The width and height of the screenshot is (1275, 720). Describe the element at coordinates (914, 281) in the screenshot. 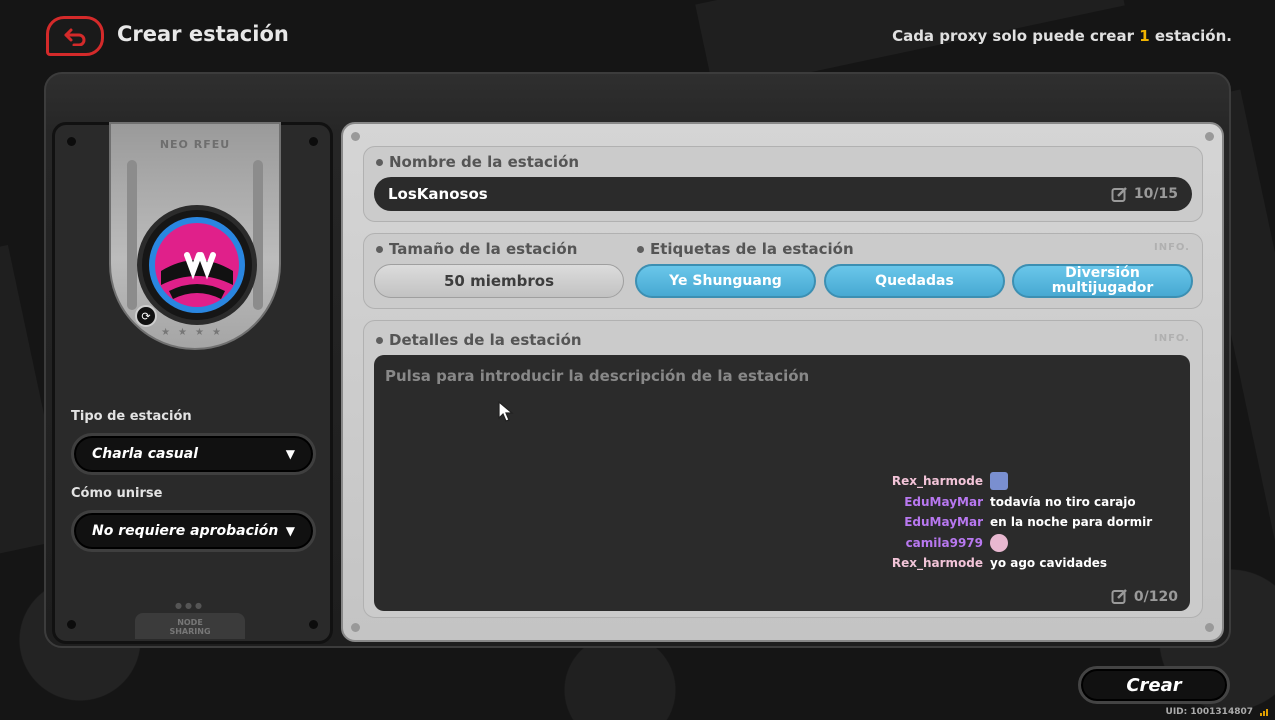

I see `tag-quedadas: Quedadas` at that location.